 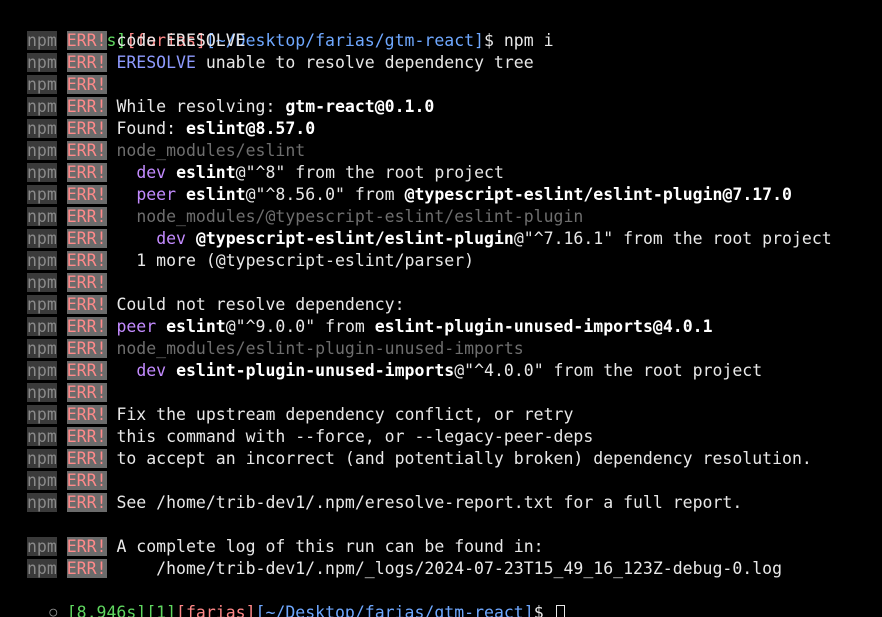 I want to click on message-segment: Could not resolve dependency:, so click(x=260, y=304).